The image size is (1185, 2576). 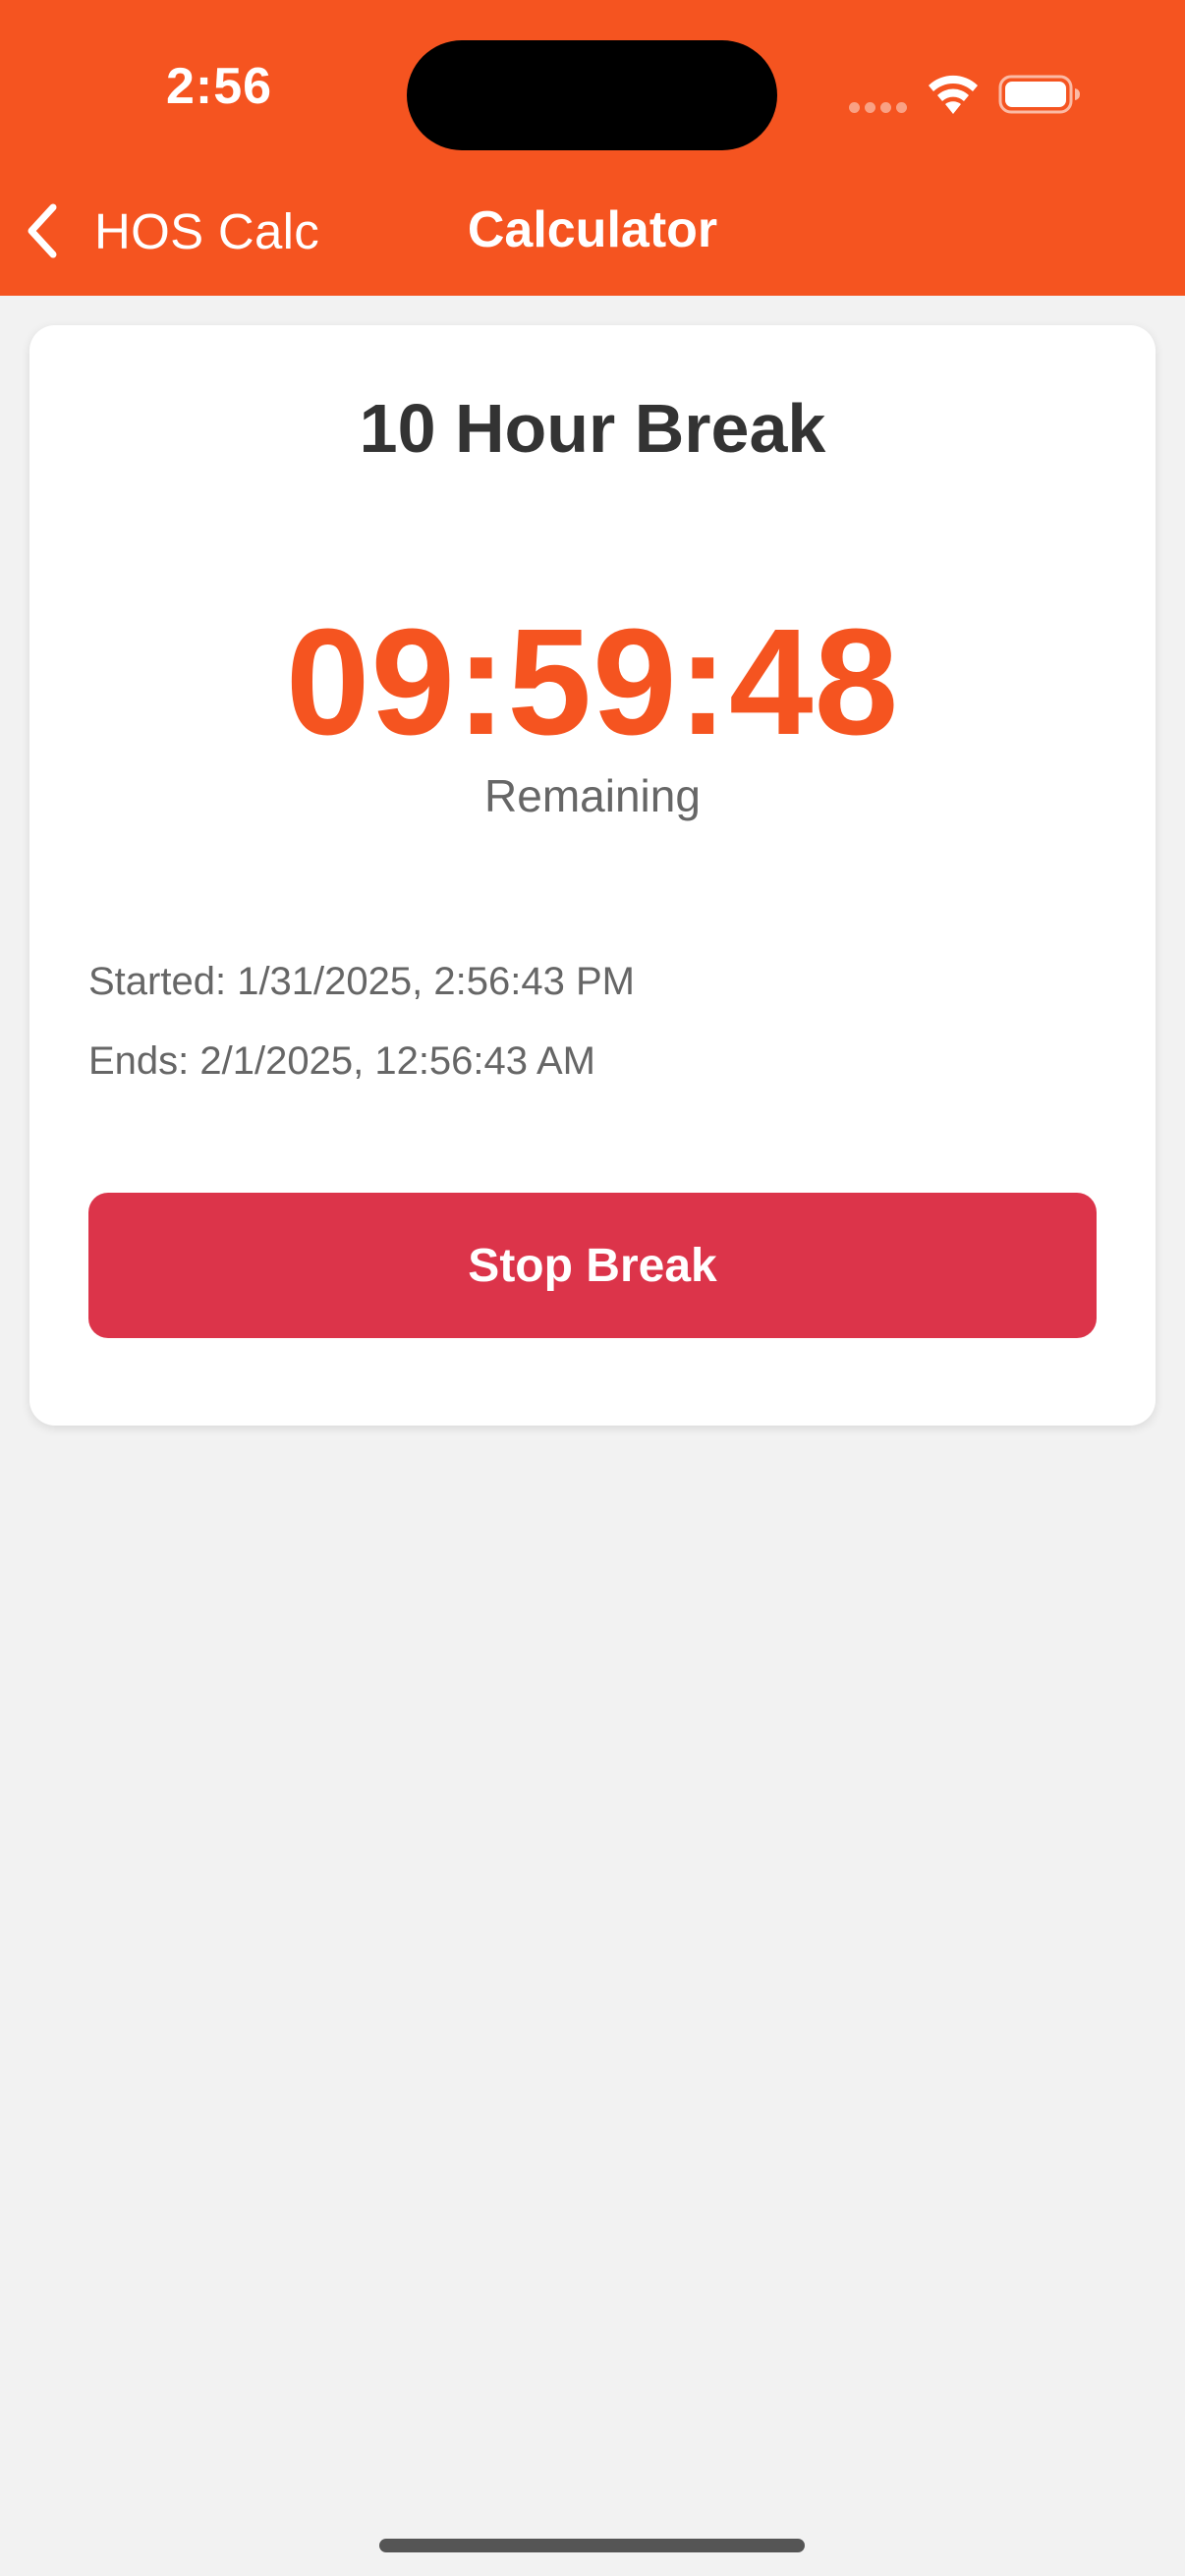 I want to click on signal-dots-icon, so click(x=879, y=108).